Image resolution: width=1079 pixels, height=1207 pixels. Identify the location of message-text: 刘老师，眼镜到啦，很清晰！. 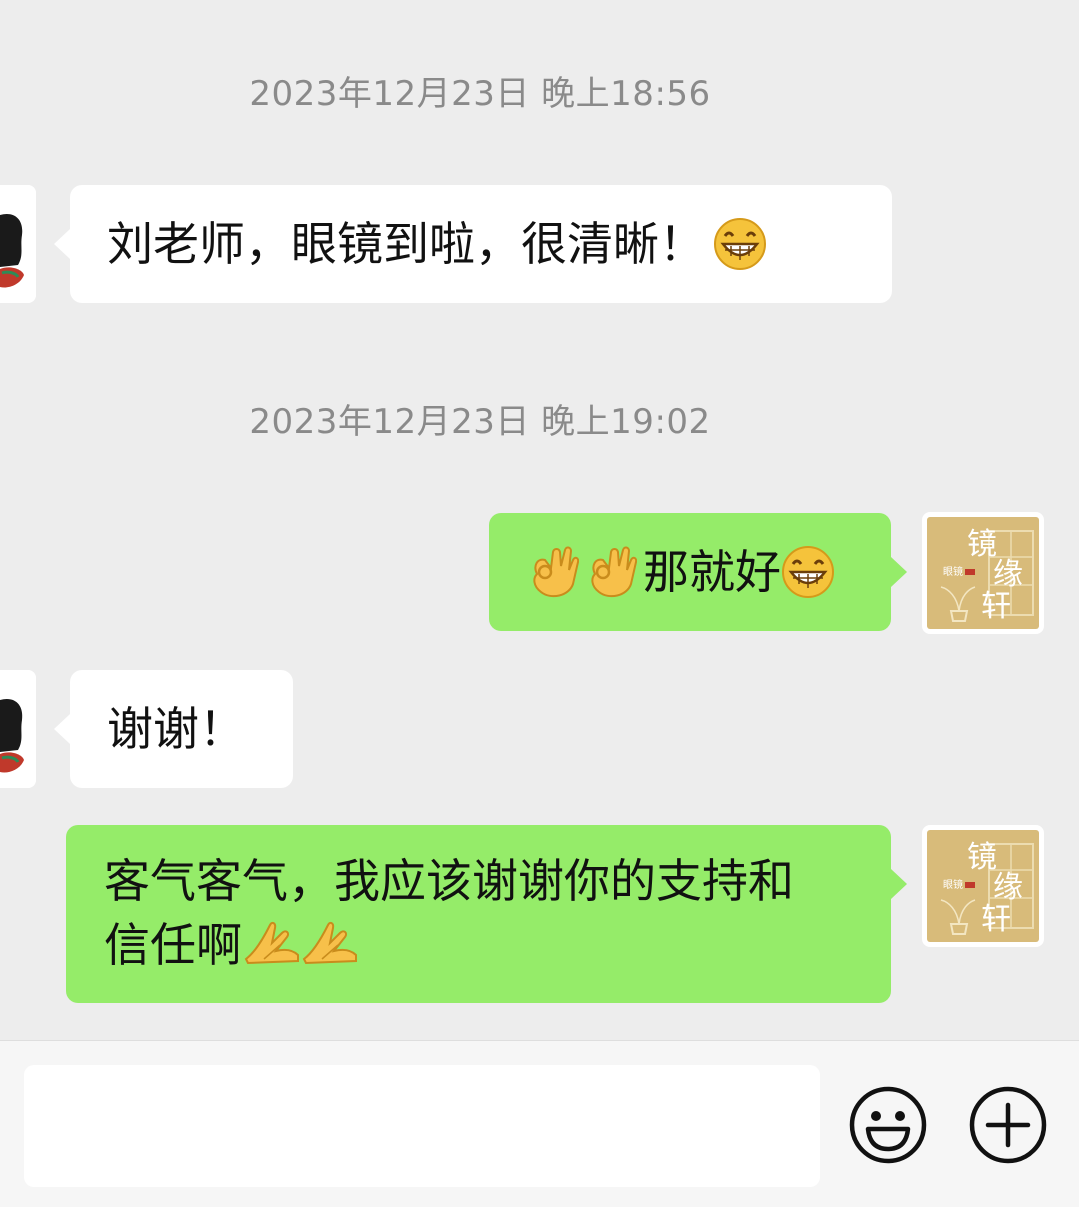
(406, 244).